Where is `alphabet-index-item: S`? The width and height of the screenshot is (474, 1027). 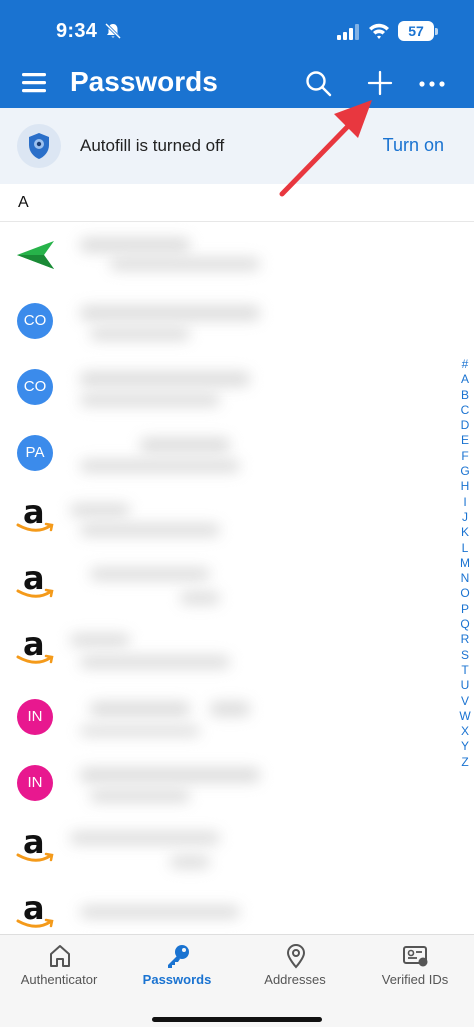 alphabet-index-item: S is located at coordinates (465, 655).